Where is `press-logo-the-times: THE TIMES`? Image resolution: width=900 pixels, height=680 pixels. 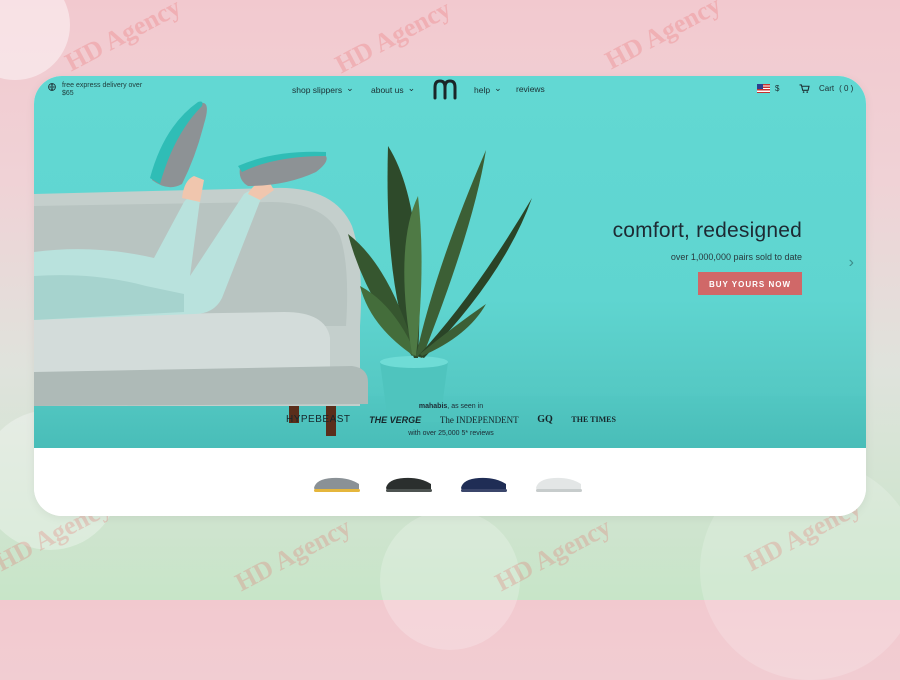 press-logo-the-times: THE TIMES is located at coordinates (593, 419).